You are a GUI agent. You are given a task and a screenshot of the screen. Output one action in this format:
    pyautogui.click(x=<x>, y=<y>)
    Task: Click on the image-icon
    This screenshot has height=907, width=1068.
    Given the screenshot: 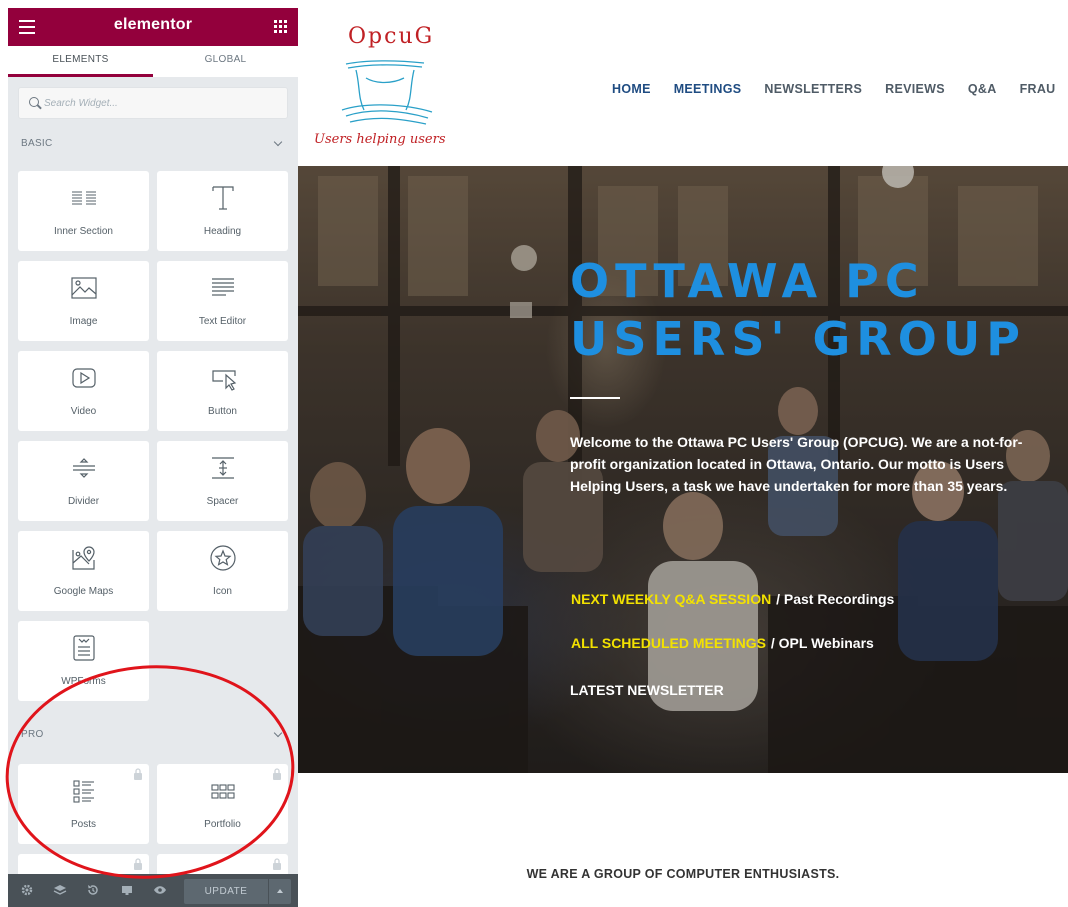 What is the action you would take?
    pyautogui.click(x=83, y=288)
    